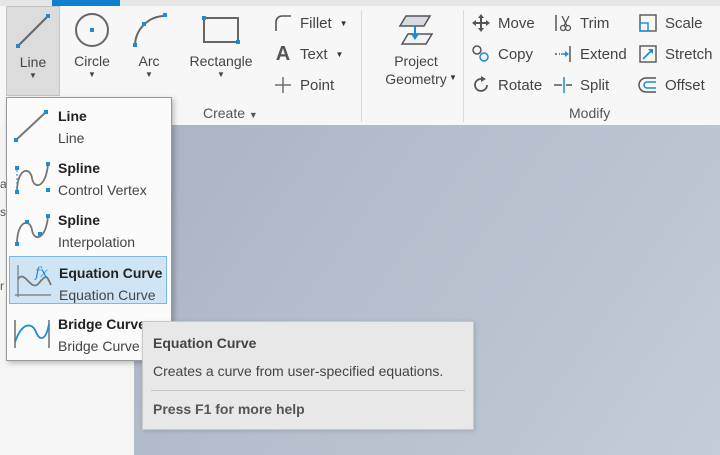 Image resolution: width=720 pixels, height=455 pixels. What do you see at coordinates (520, 85) in the screenshot?
I see `rotate-label: Rotate` at bounding box center [520, 85].